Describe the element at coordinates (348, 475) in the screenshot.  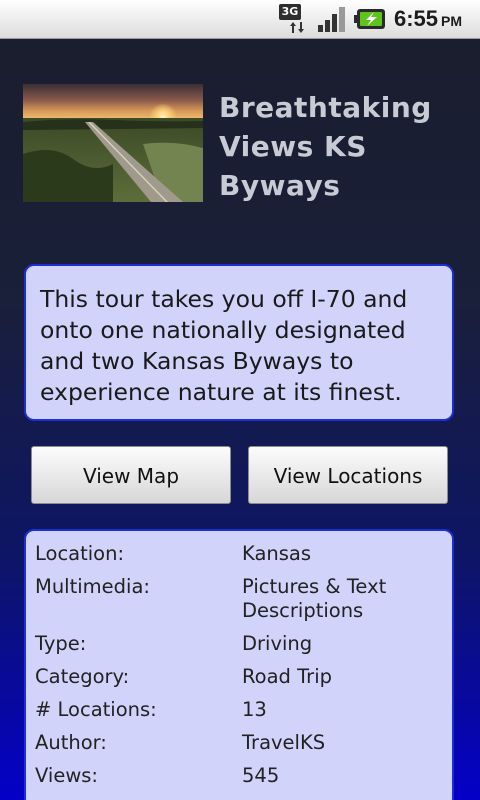
I see `view-locations-button: View Locations` at that location.